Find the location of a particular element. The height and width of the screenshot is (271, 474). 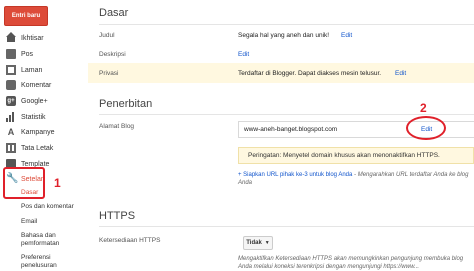

edit-privacy-link: Edit is located at coordinates (400, 73).